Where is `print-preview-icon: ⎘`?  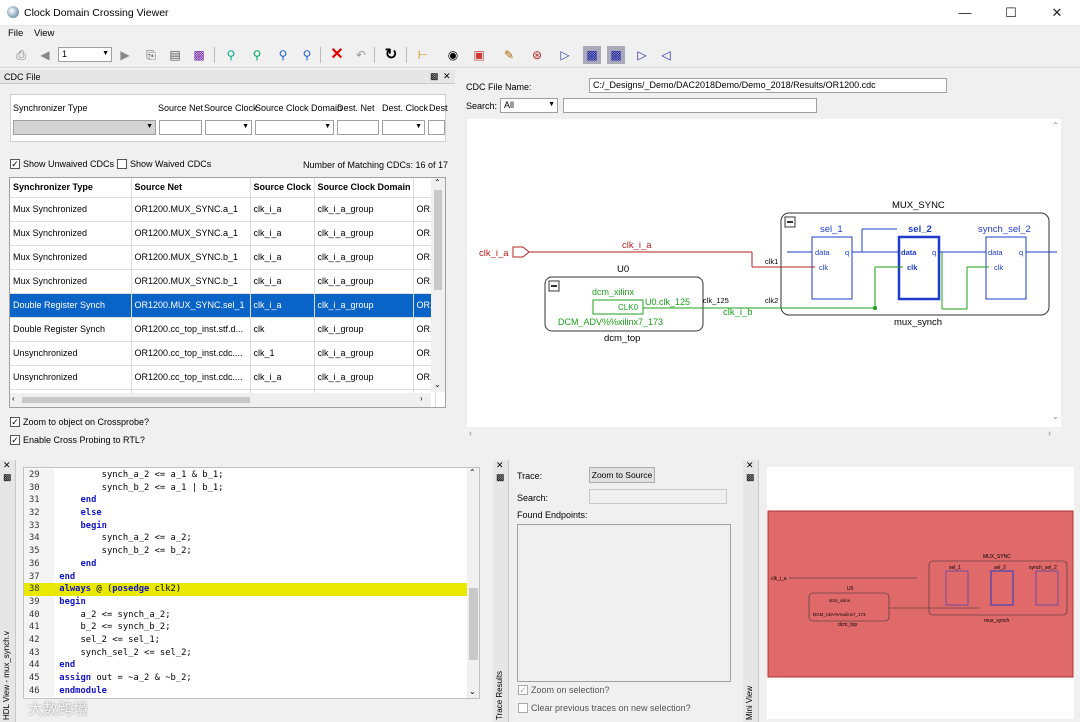
print-preview-icon: ⎘ is located at coordinates (151, 55).